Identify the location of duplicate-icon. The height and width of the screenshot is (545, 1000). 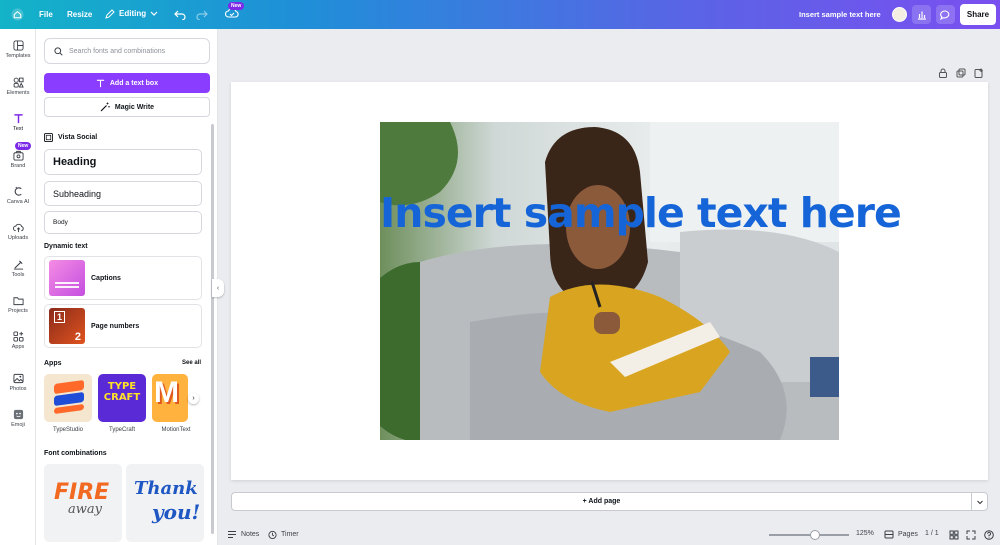
(961, 73).